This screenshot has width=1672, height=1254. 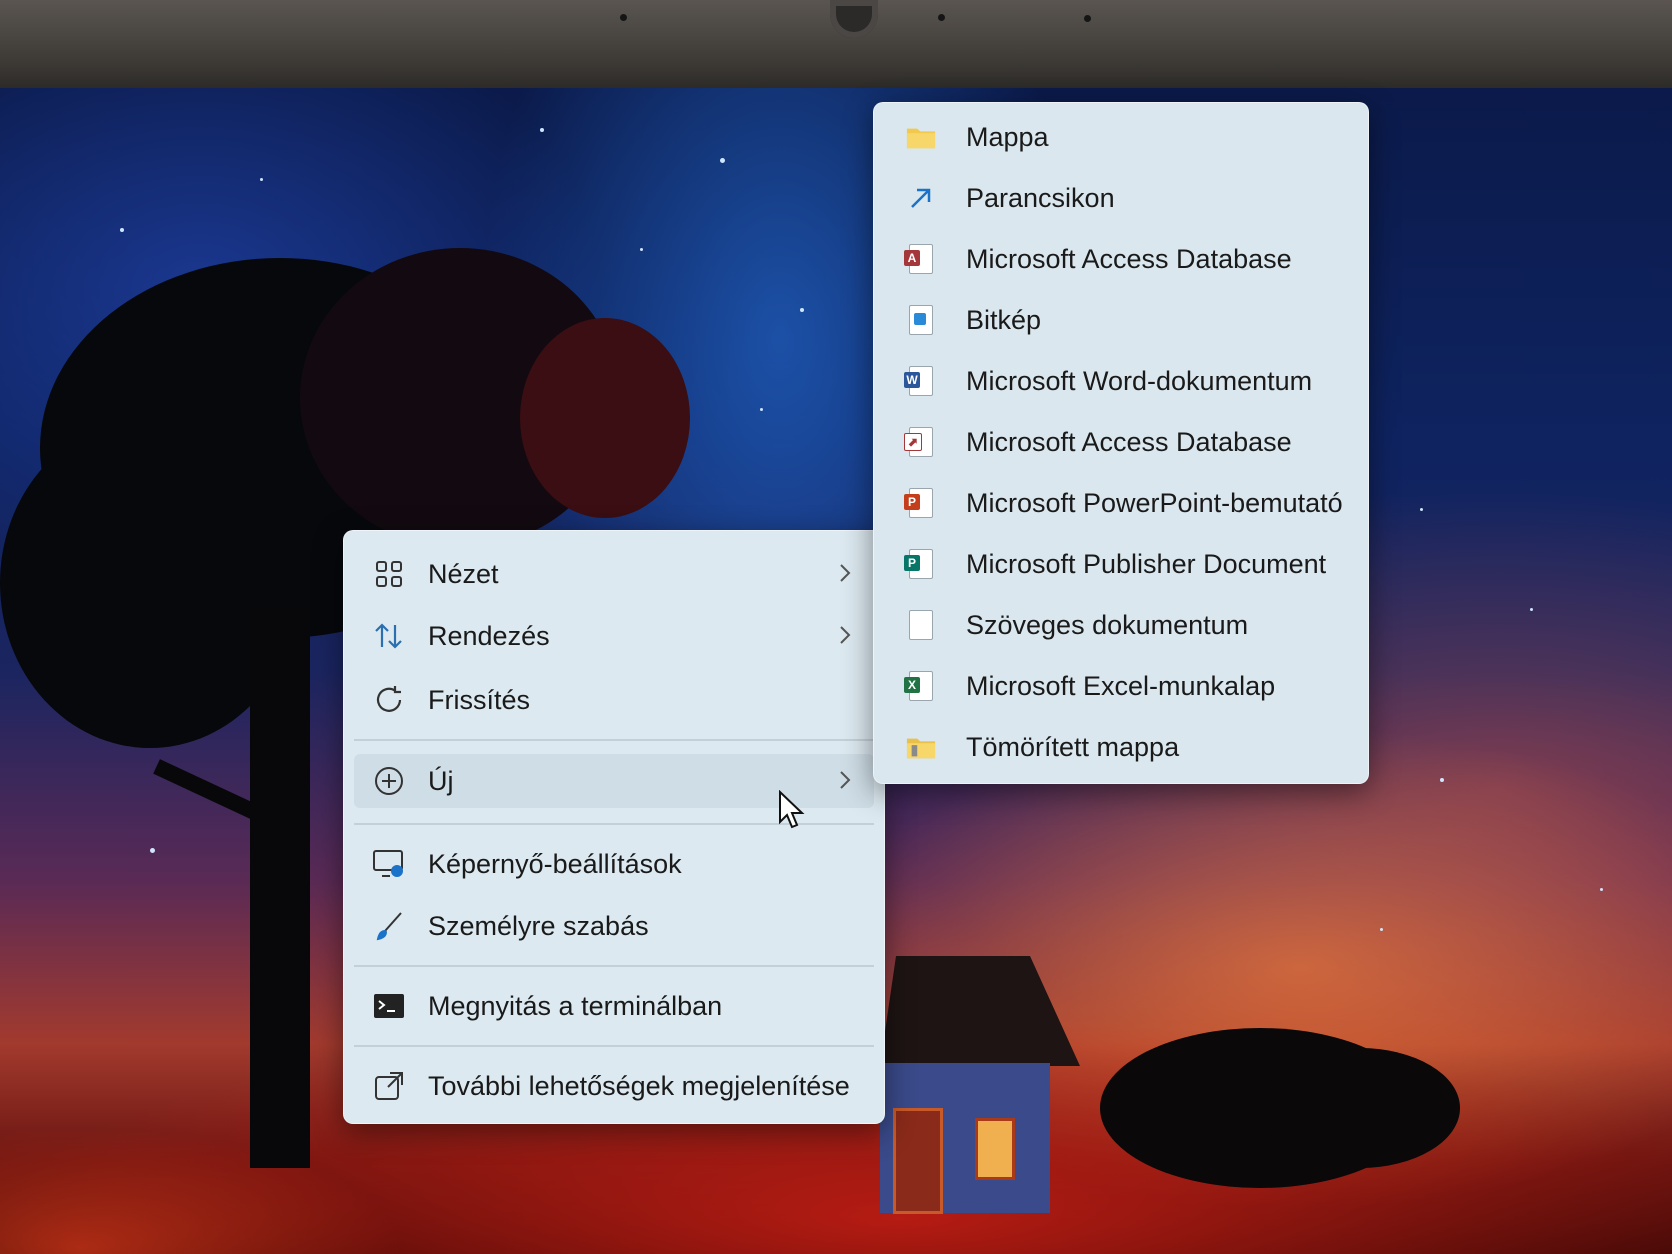 I want to click on menu-item-show-more-options: További lehetőségek megjelenítése, so click(x=614, y=1086).